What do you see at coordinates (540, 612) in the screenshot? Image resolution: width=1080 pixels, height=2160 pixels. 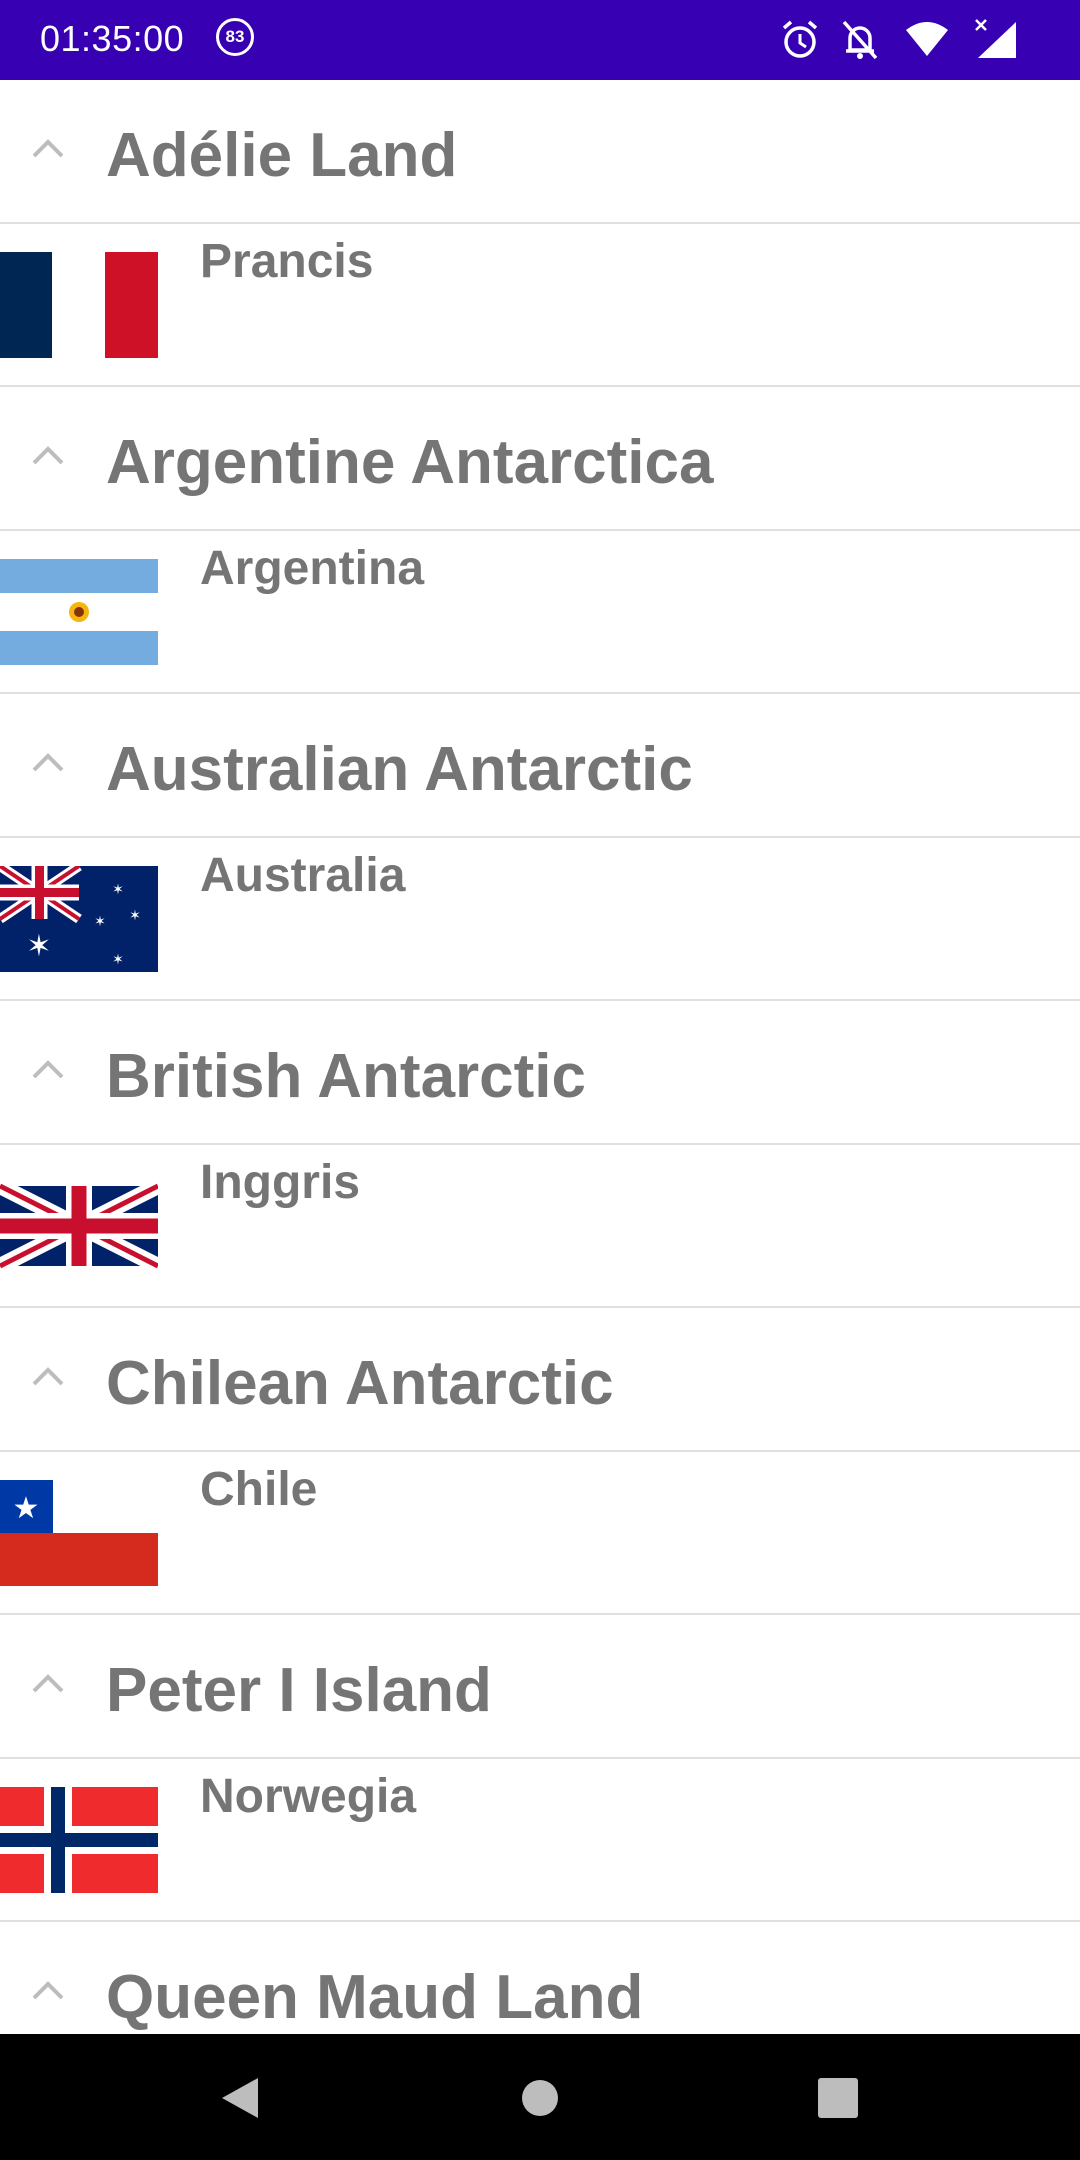 I see `child-row-argentina: Argentina` at bounding box center [540, 612].